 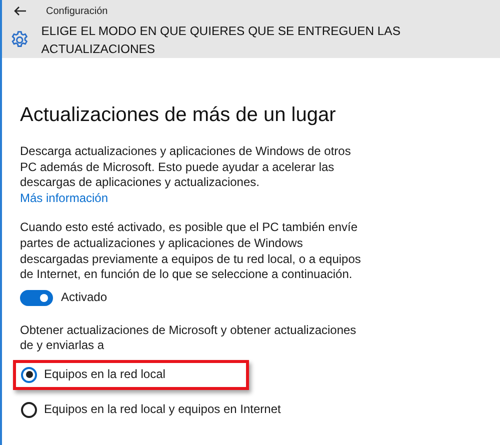 I want to click on back-arrow-icon, so click(x=20, y=11).